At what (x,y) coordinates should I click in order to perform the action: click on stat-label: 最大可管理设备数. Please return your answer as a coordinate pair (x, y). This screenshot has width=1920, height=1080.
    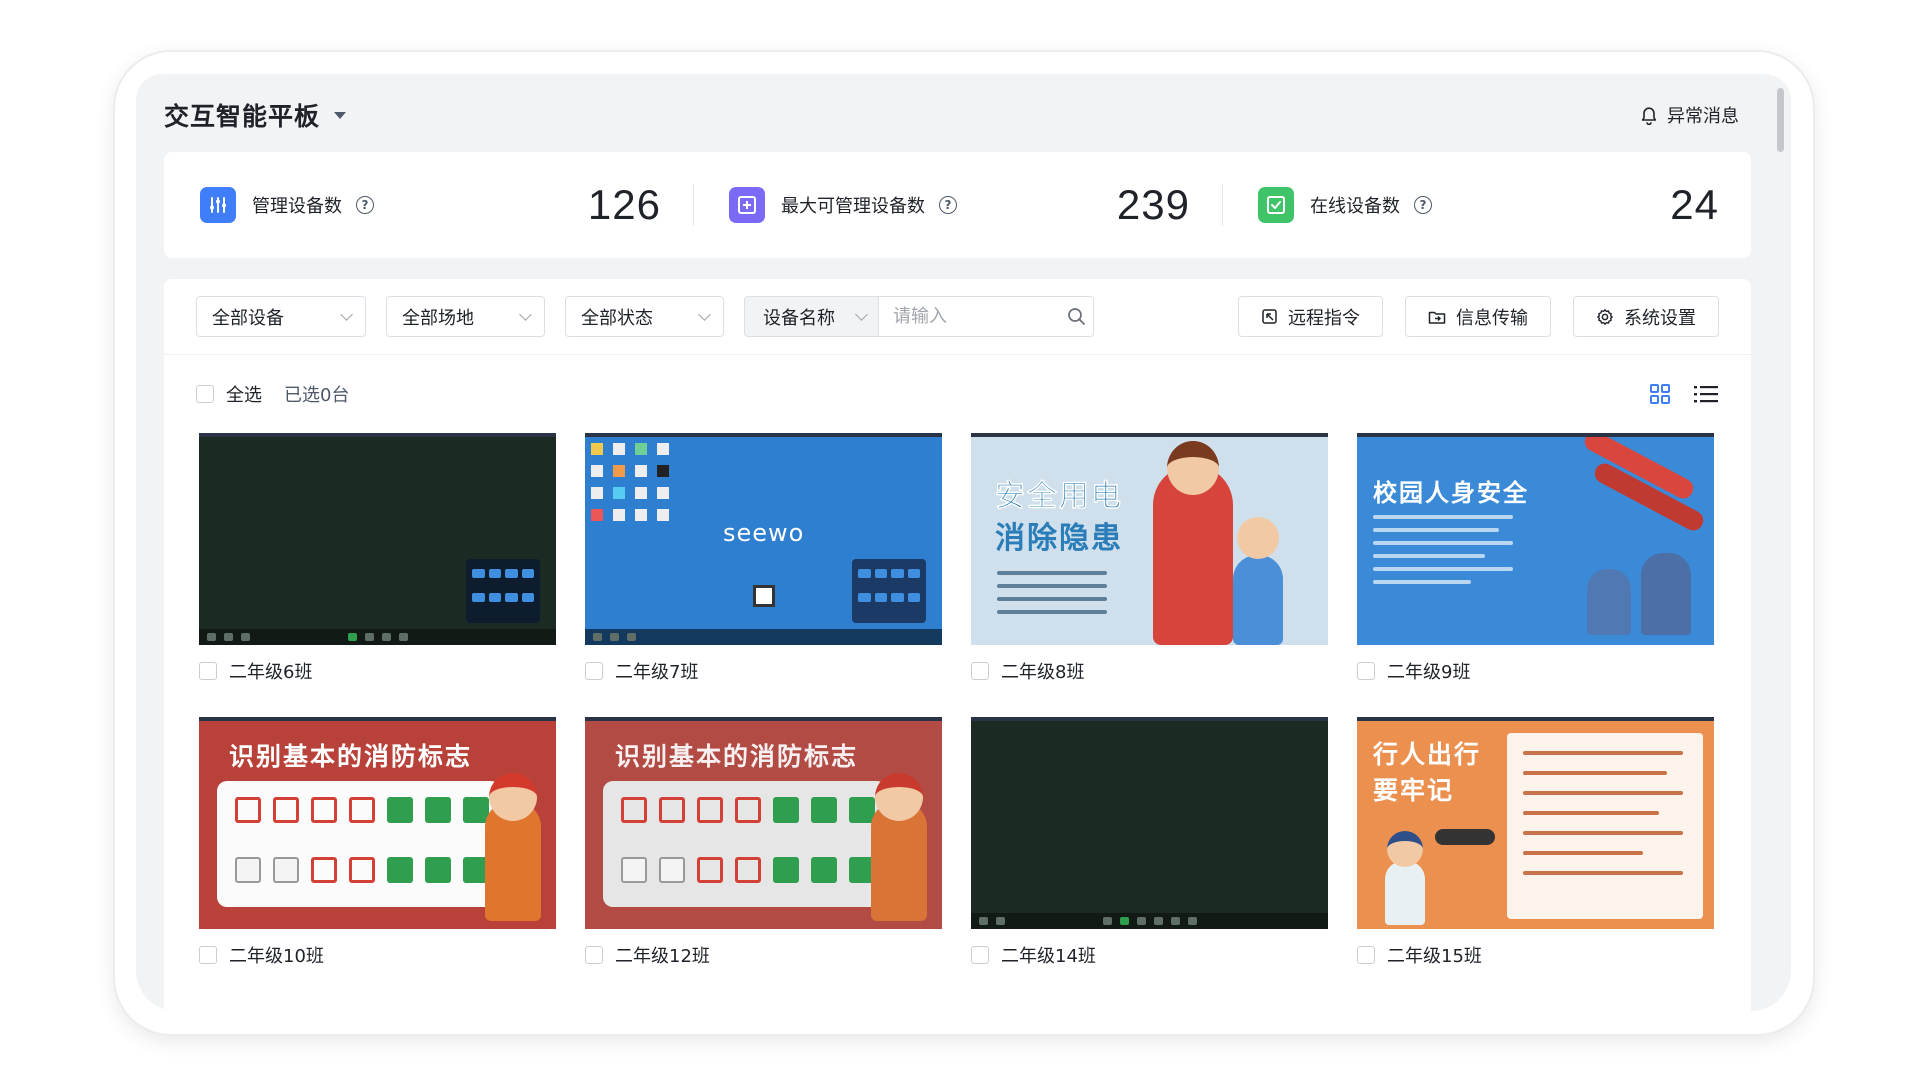
    Looking at the image, I should click on (853, 206).